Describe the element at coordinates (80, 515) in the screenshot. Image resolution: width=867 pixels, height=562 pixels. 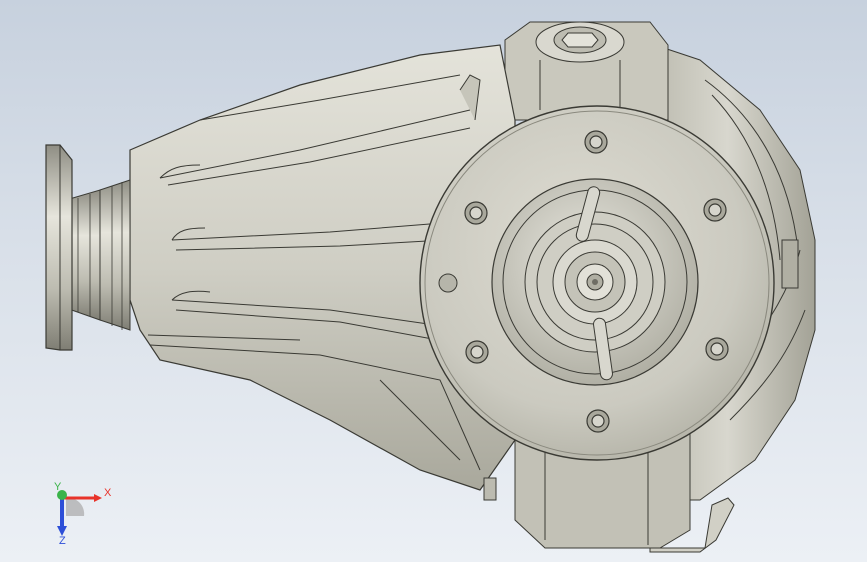
I see `view-orientation-triad: X Z Y` at that location.